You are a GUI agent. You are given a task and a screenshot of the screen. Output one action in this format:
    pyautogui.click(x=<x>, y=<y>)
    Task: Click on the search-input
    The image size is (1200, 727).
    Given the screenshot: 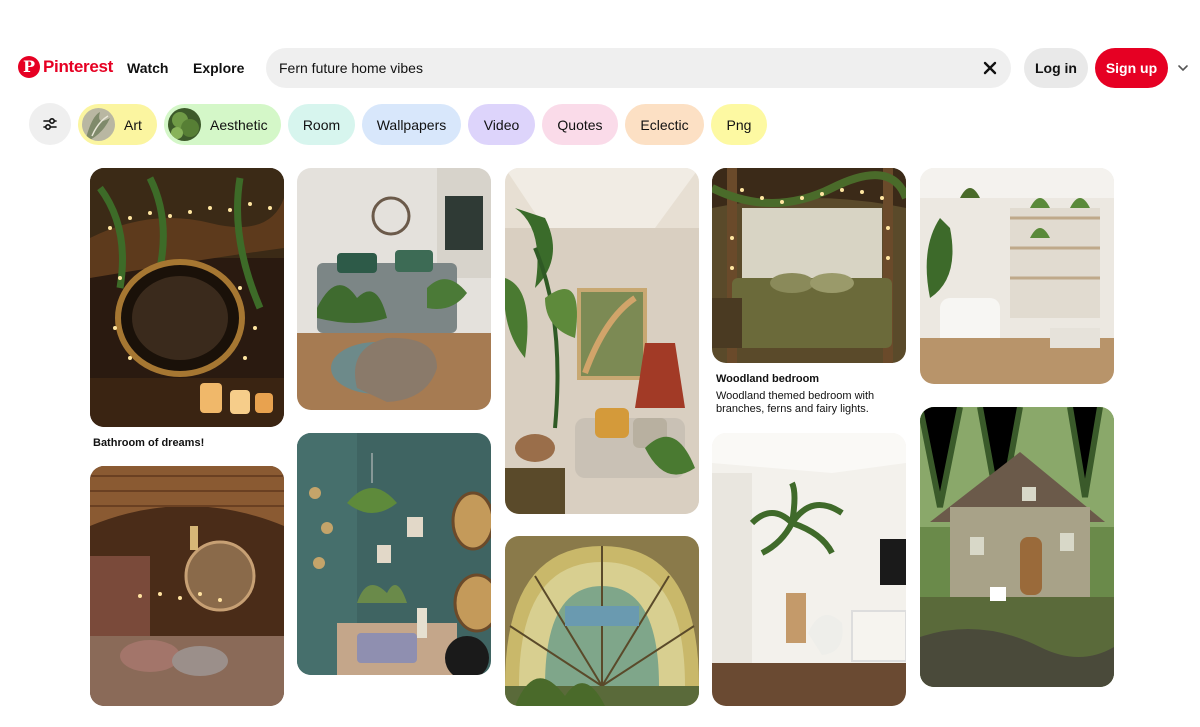 What is the action you would take?
    pyautogui.click(x=624, y=68)
    